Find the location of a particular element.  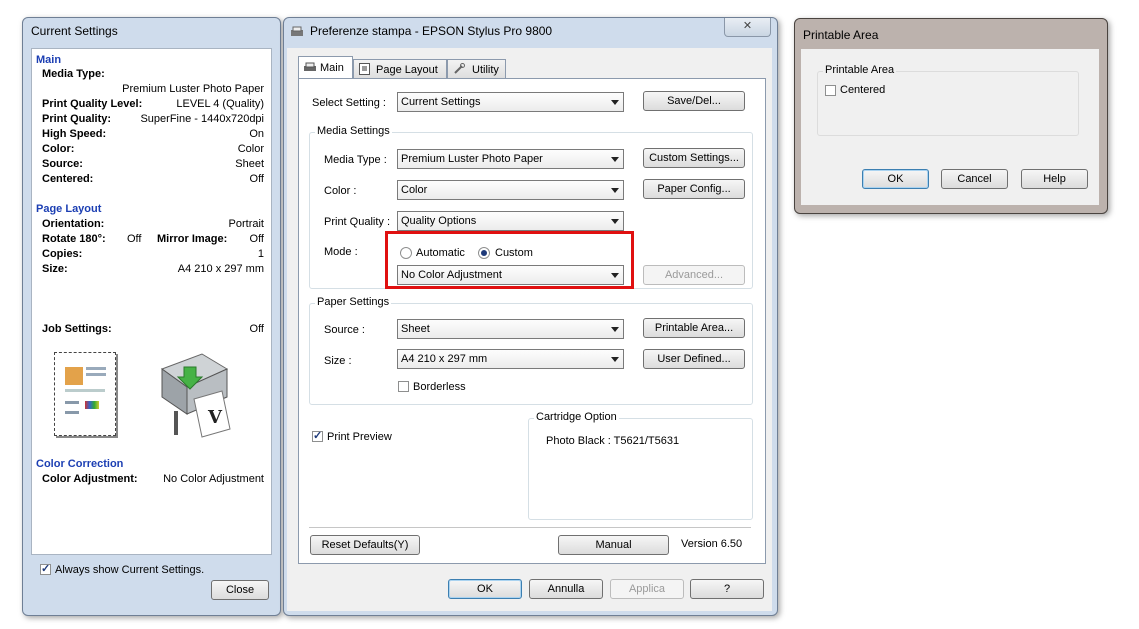

source-label: Source : is located at coordinates (344, 330).